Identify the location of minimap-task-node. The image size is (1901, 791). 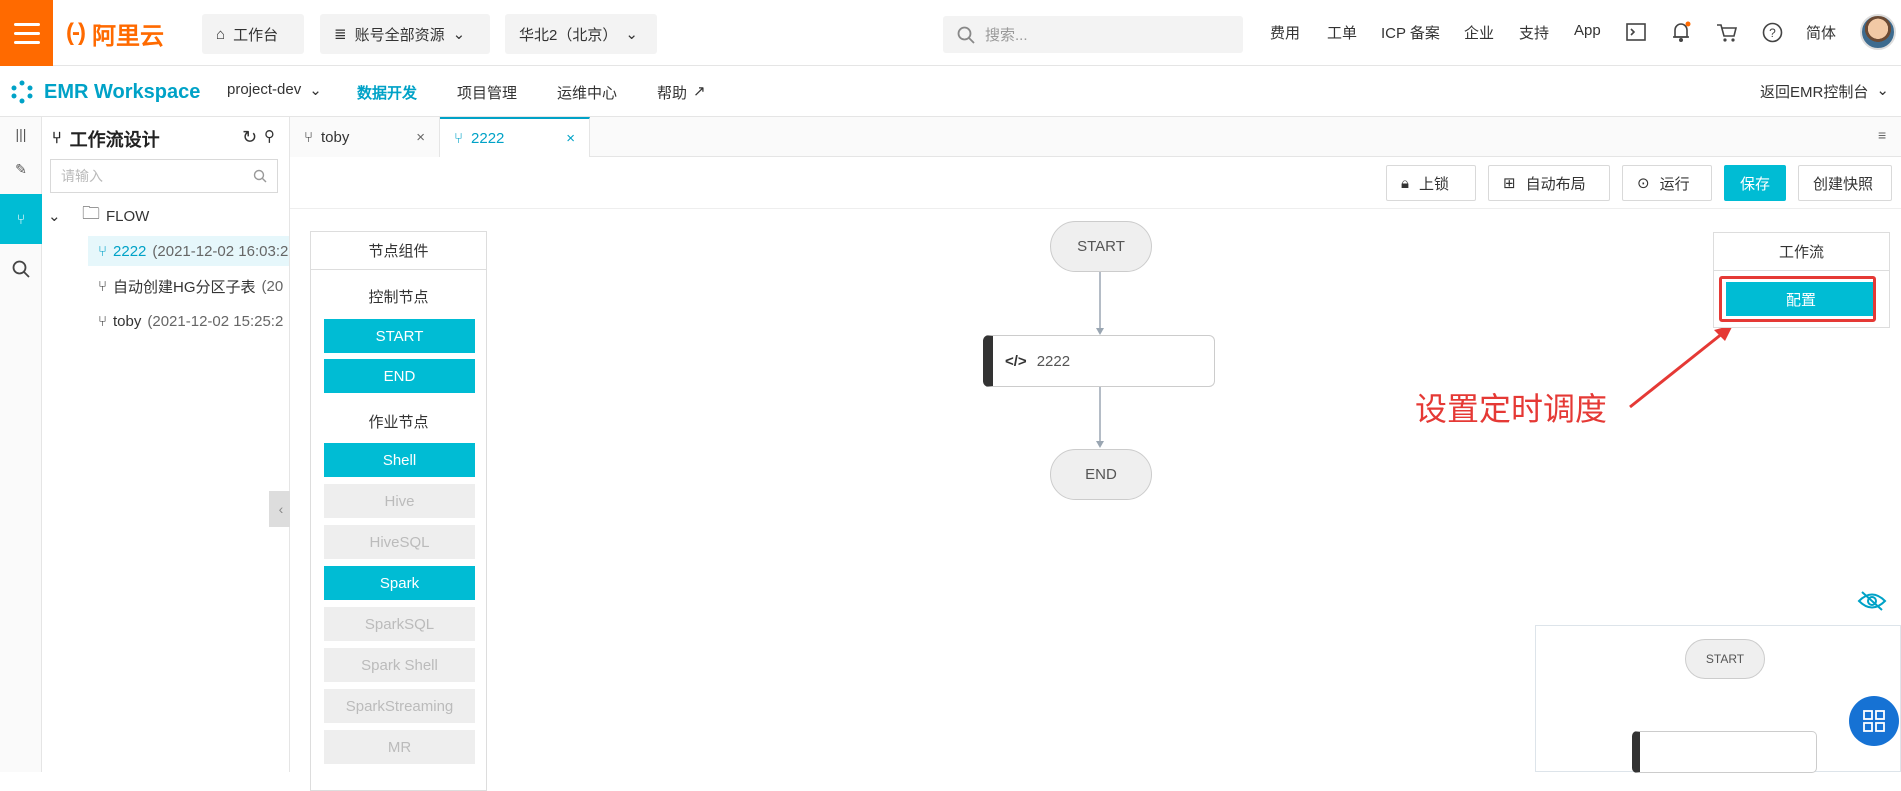
(1724, 752).